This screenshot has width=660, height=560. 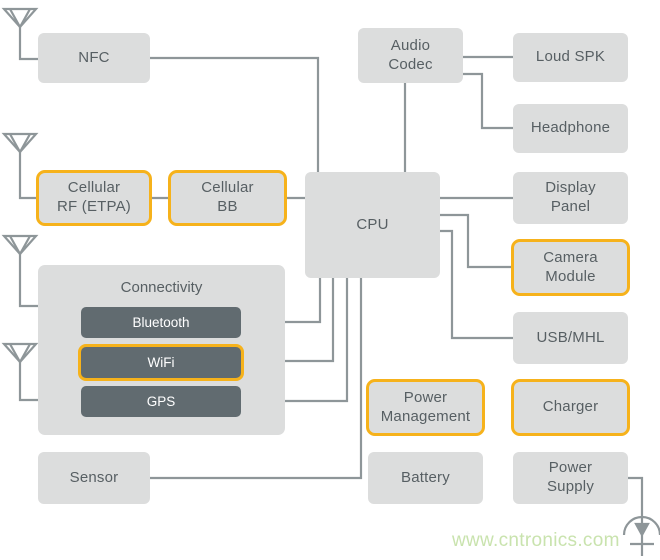 I want to click on sub-block-wifi-label: WiFi, so click(x=161, y=362).